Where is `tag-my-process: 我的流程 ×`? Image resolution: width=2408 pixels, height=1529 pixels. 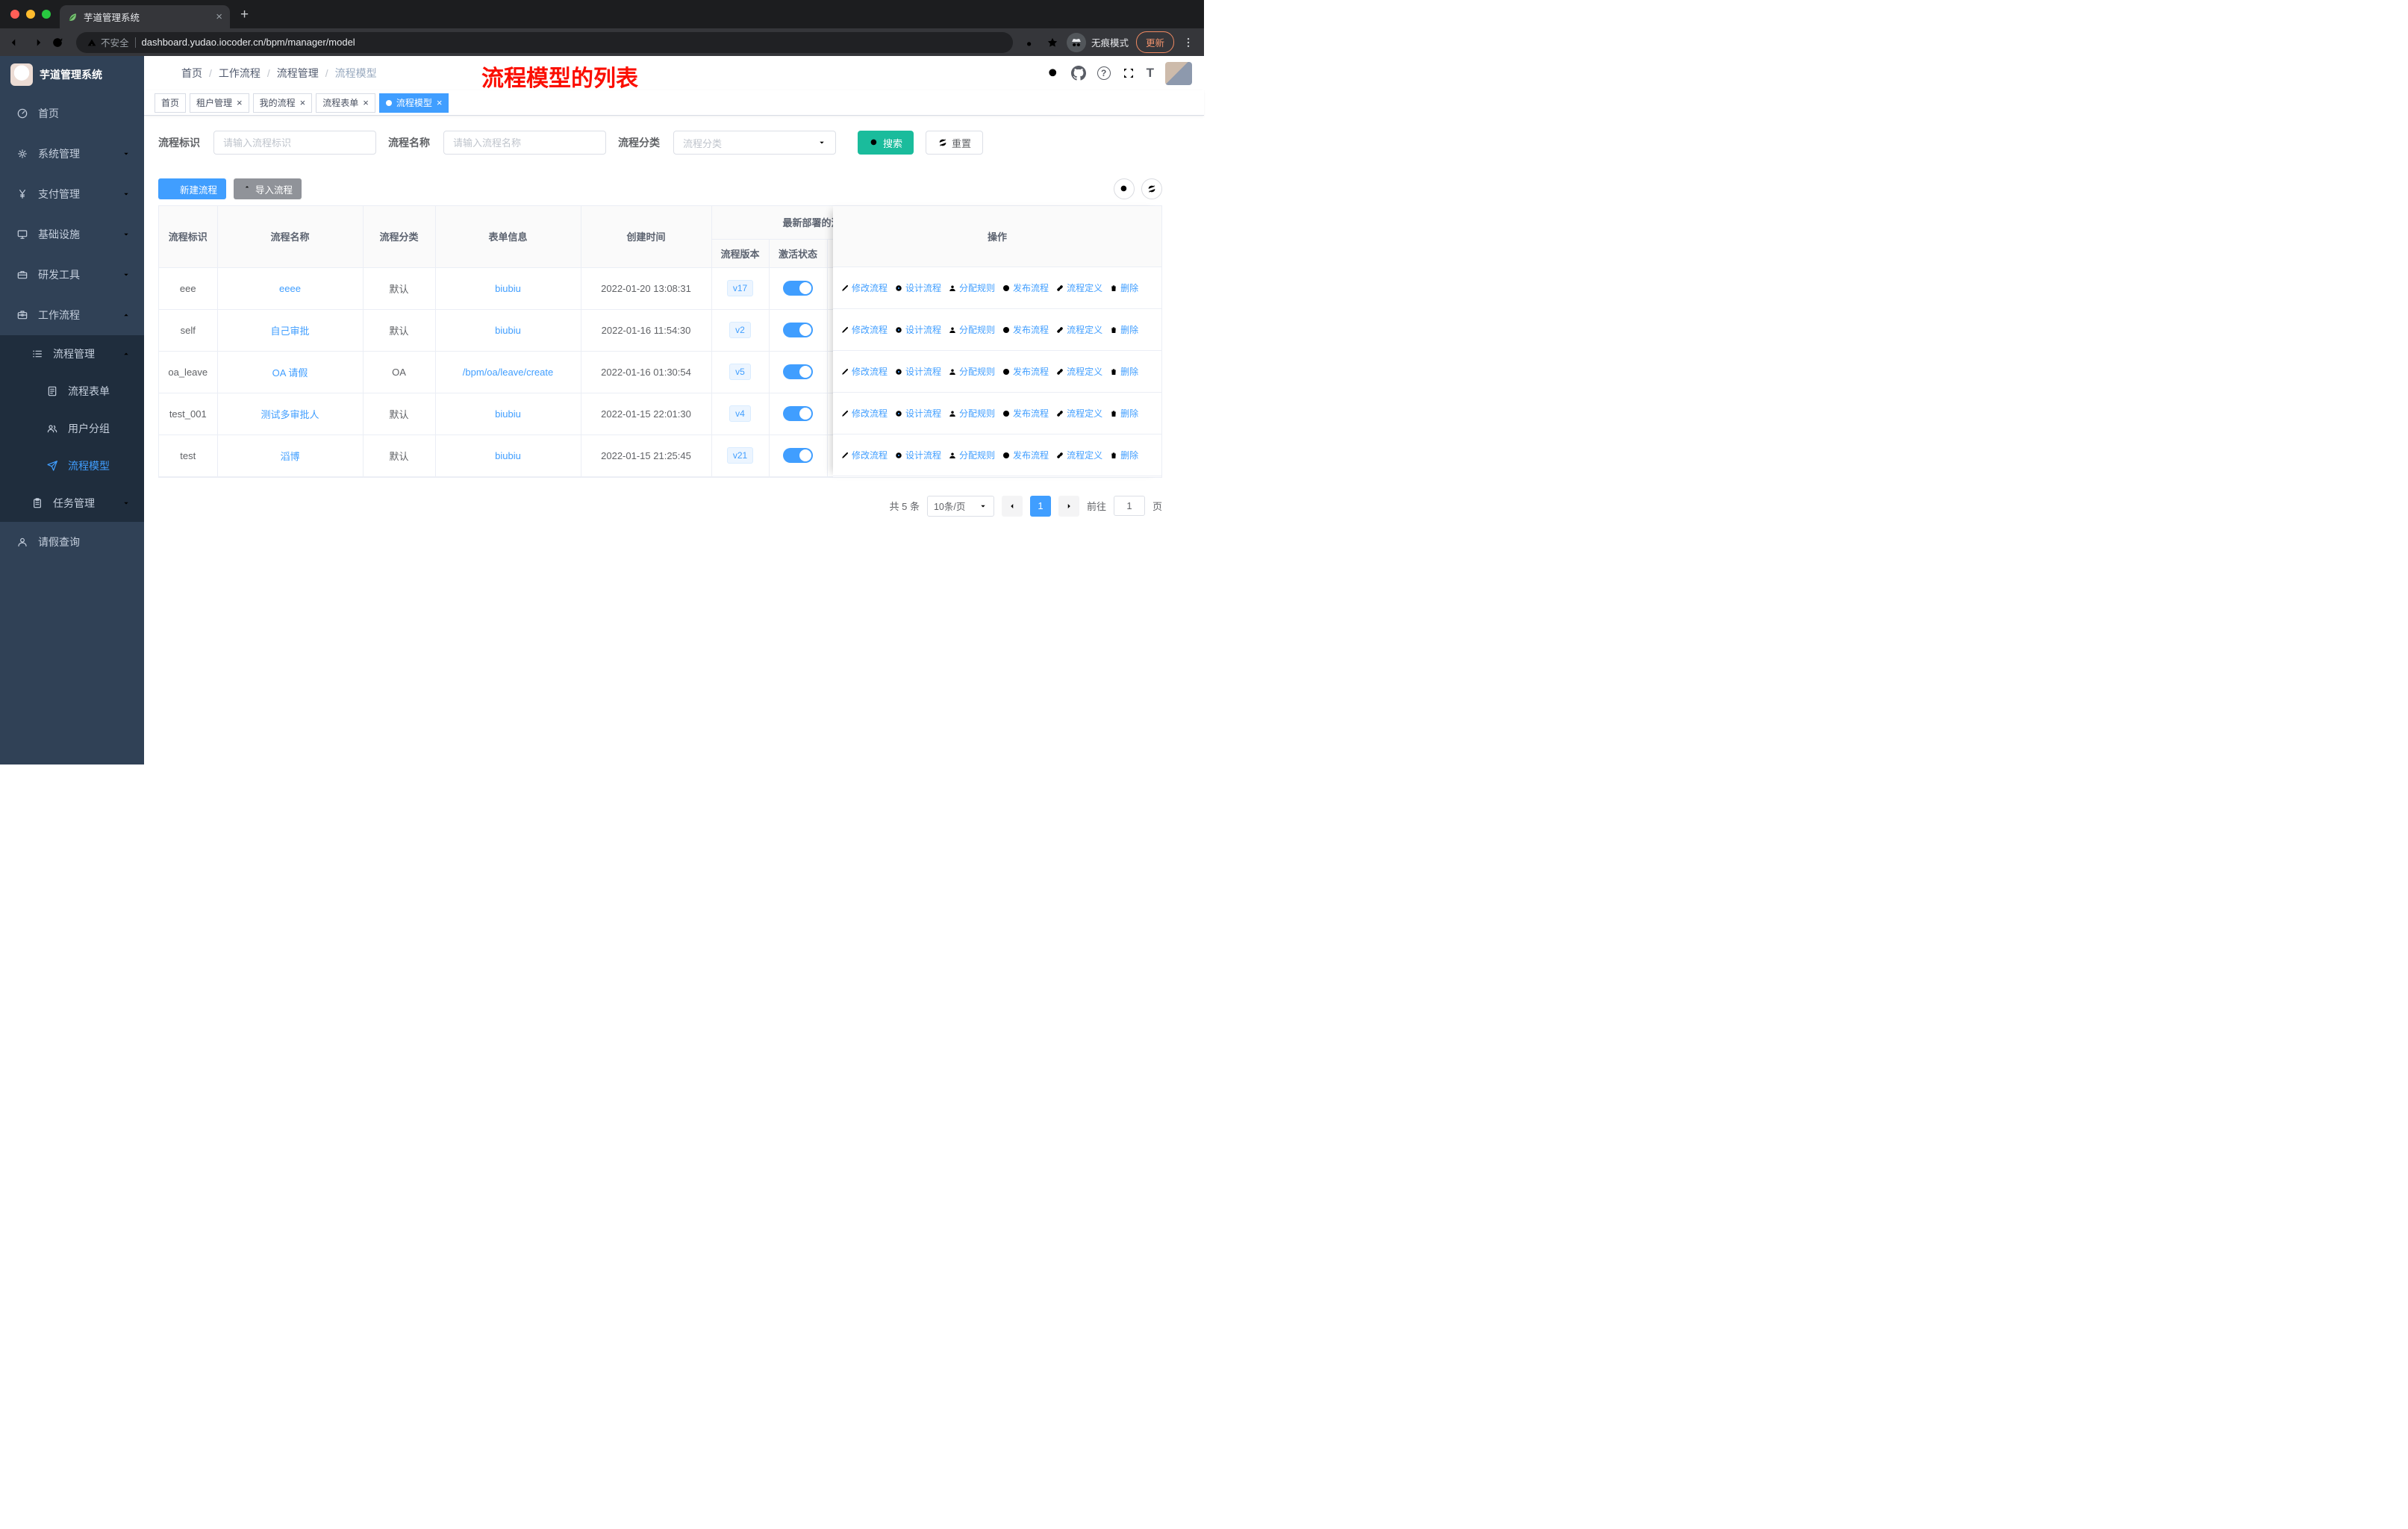
tag-my-process: 我的流程 × is located at coordinates (282, 103).